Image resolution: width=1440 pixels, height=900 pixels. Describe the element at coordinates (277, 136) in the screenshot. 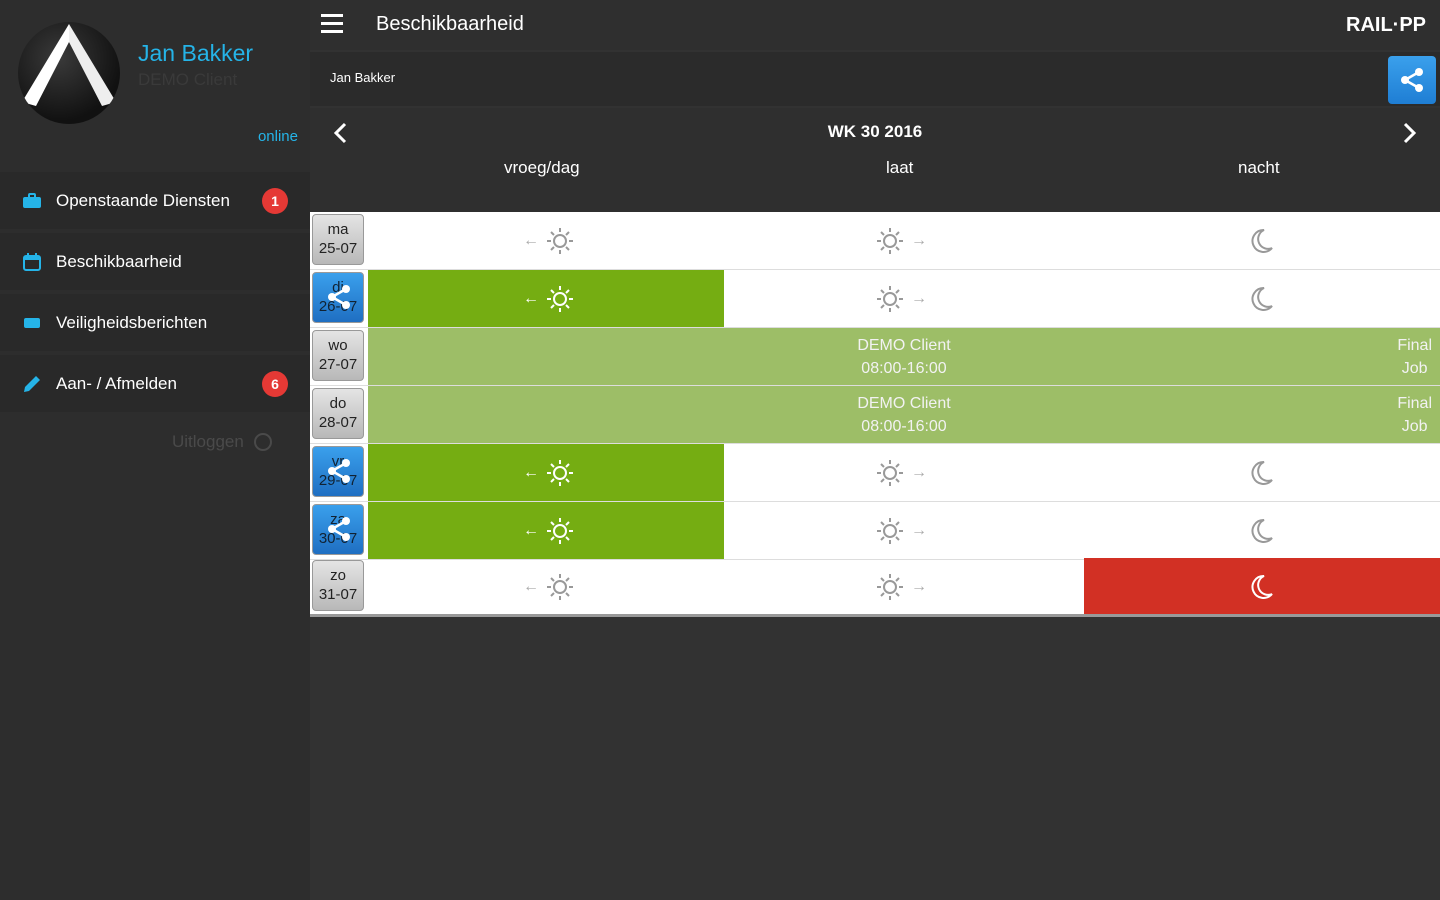

I see `online-status: online` at that location.